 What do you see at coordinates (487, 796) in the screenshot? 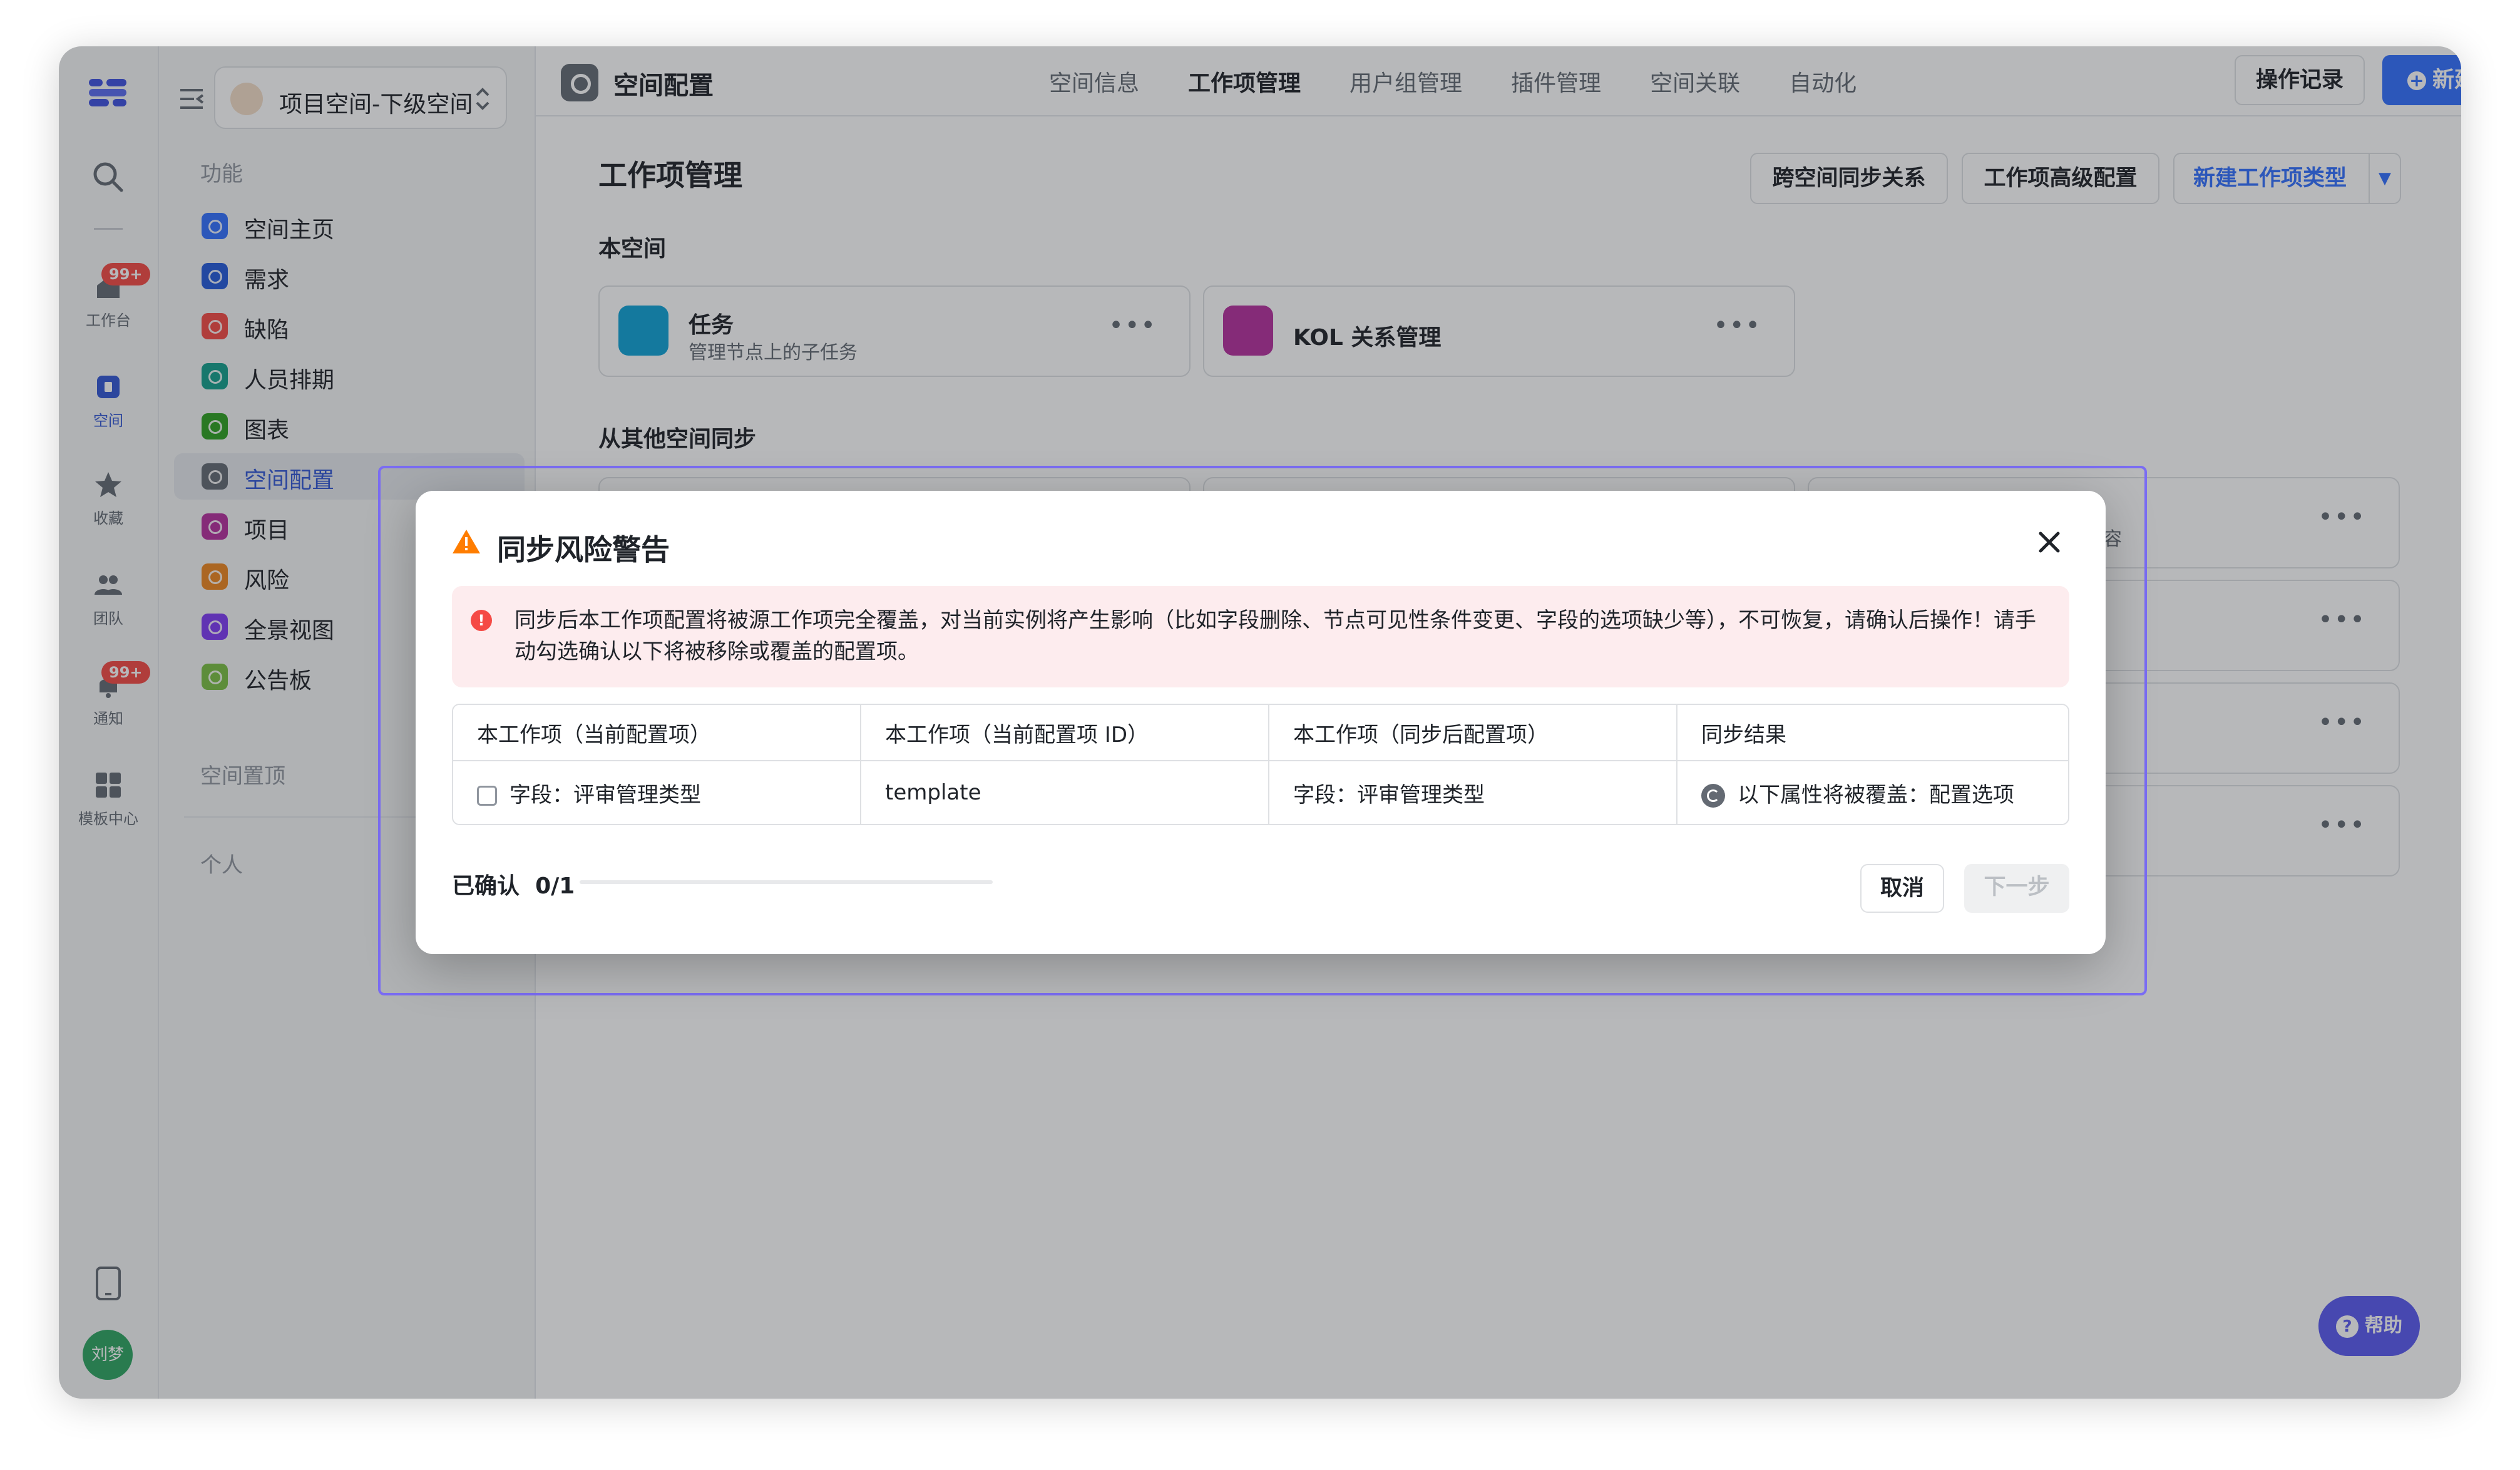
I see `confirm-checkbox` at bounding box center [487, 796].